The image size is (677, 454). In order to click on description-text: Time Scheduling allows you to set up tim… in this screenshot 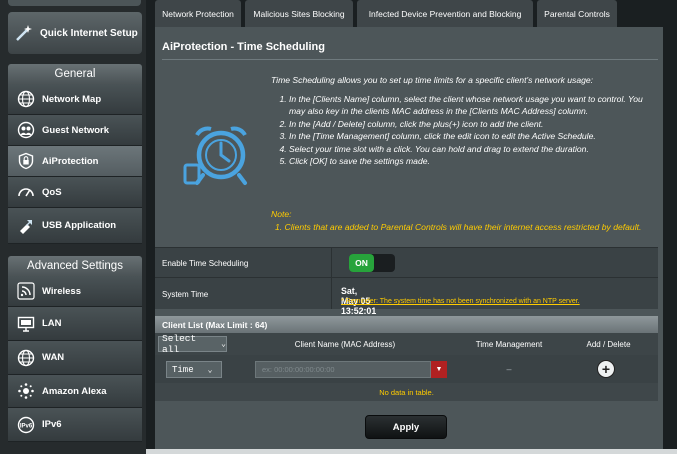, I will do `click(463, 121)`.